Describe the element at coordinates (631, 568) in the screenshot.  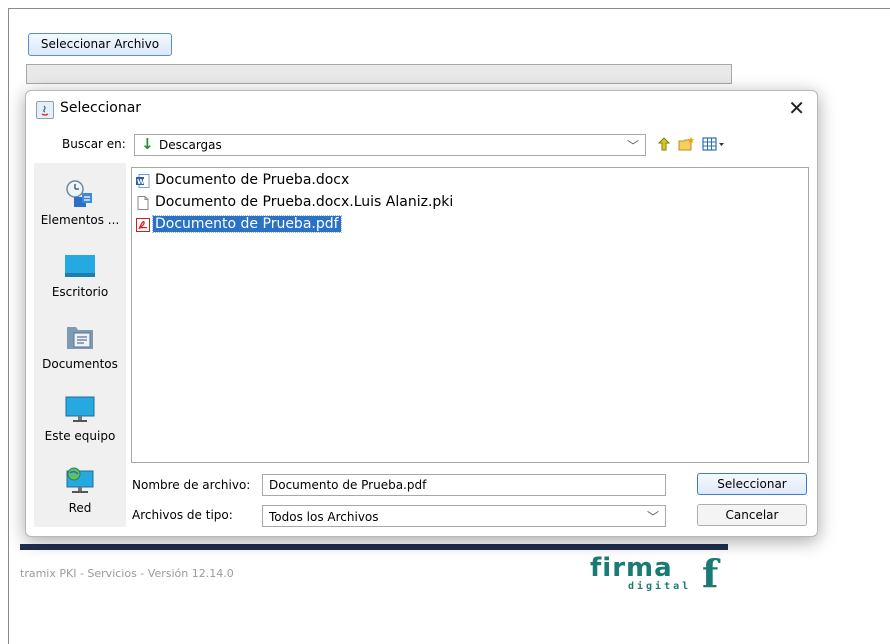
I see `logo-text: firma` at that location.